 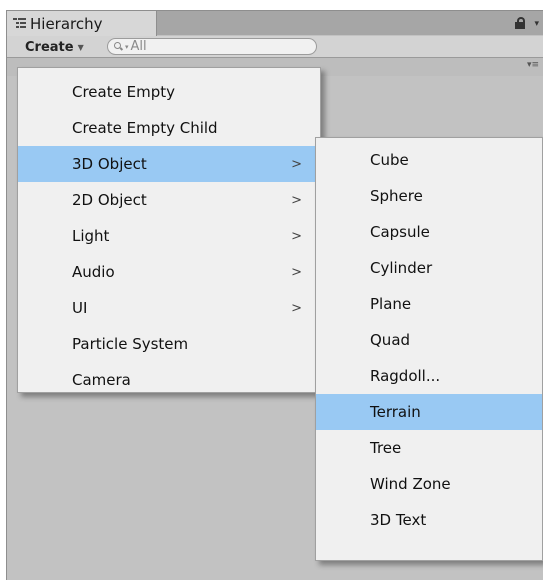 I want to click on menu-item-audio: Audio >, so click(x=169, y=272).